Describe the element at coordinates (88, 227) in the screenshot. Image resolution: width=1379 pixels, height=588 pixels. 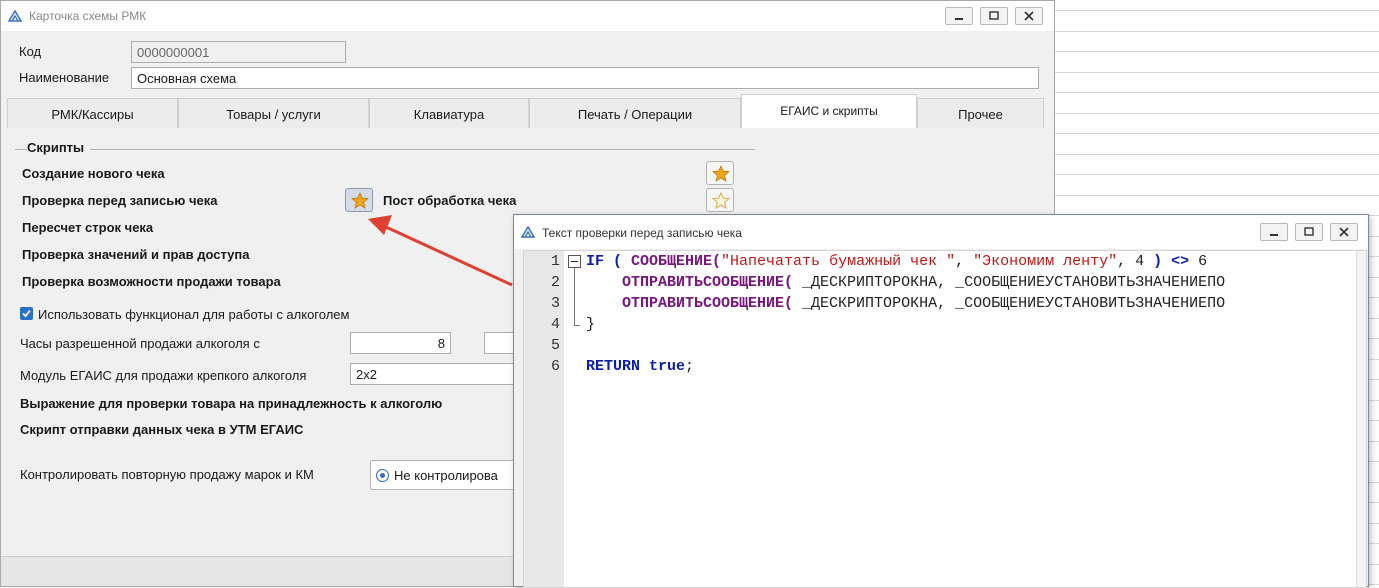
I see `script-recalc-rows-label: Пересчет строк чека` at that location.